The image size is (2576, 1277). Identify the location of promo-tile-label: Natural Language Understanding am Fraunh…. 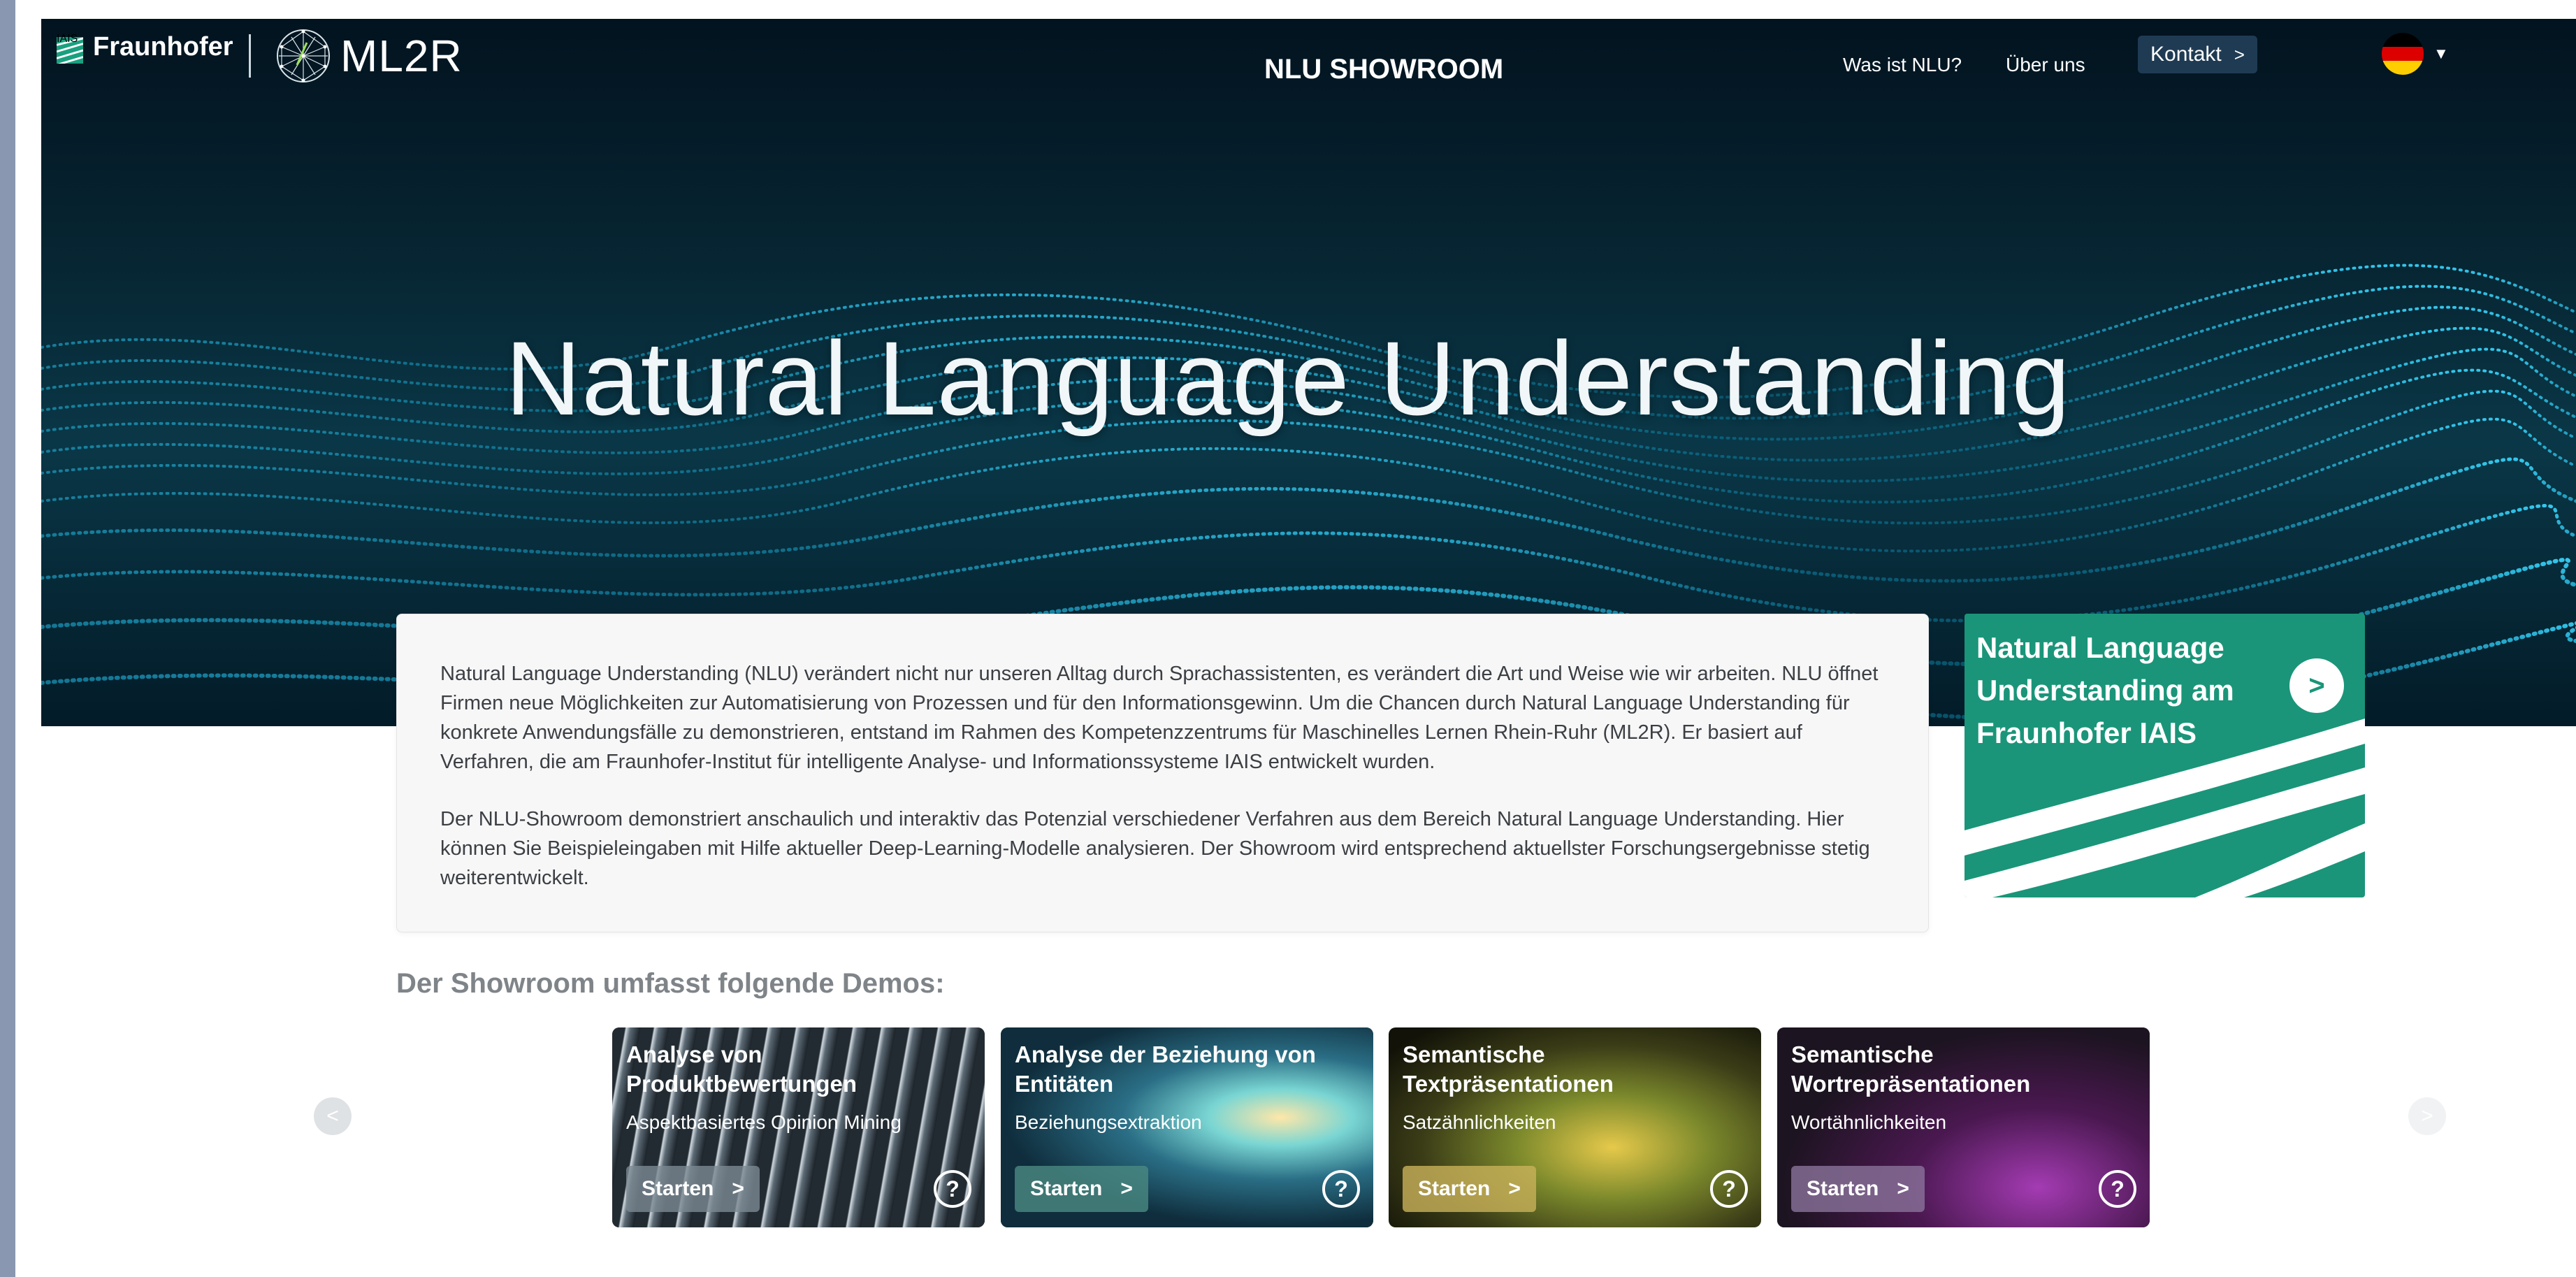
(2105, 690).